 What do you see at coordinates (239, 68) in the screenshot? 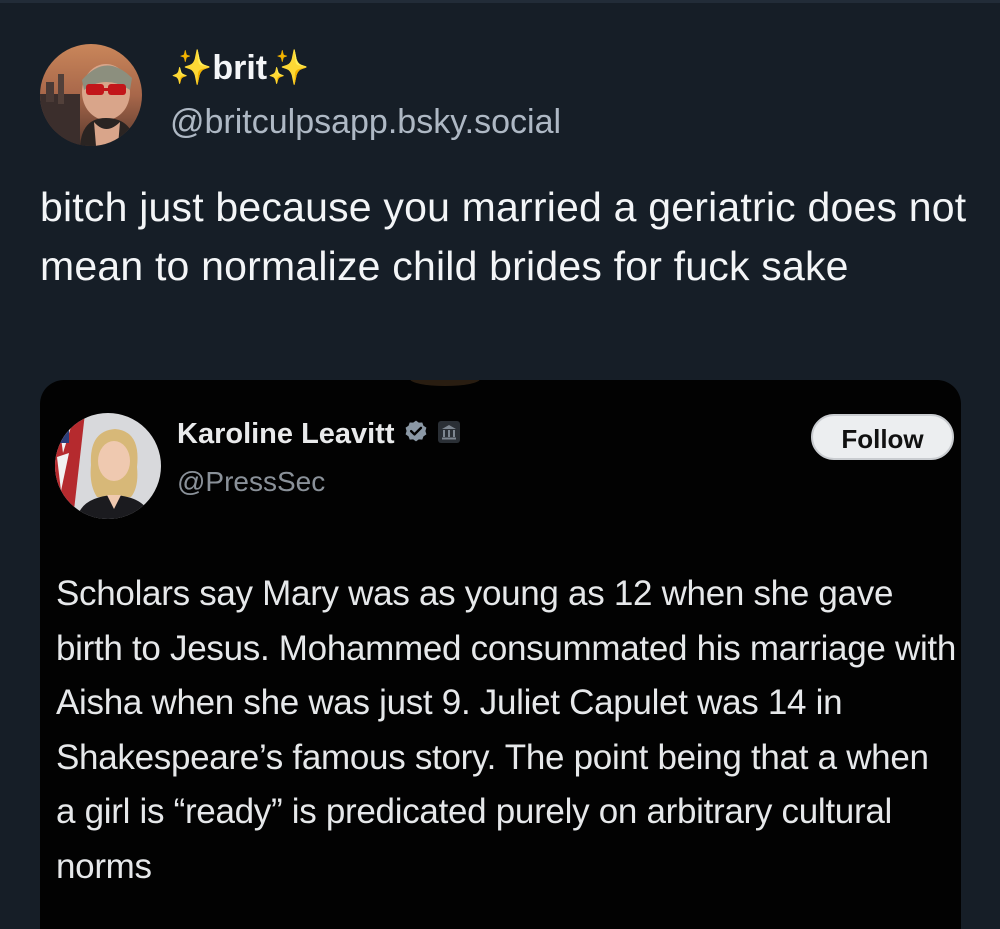
I see `author-display-name: ✨brit✨` at bounding box center [239, 68].